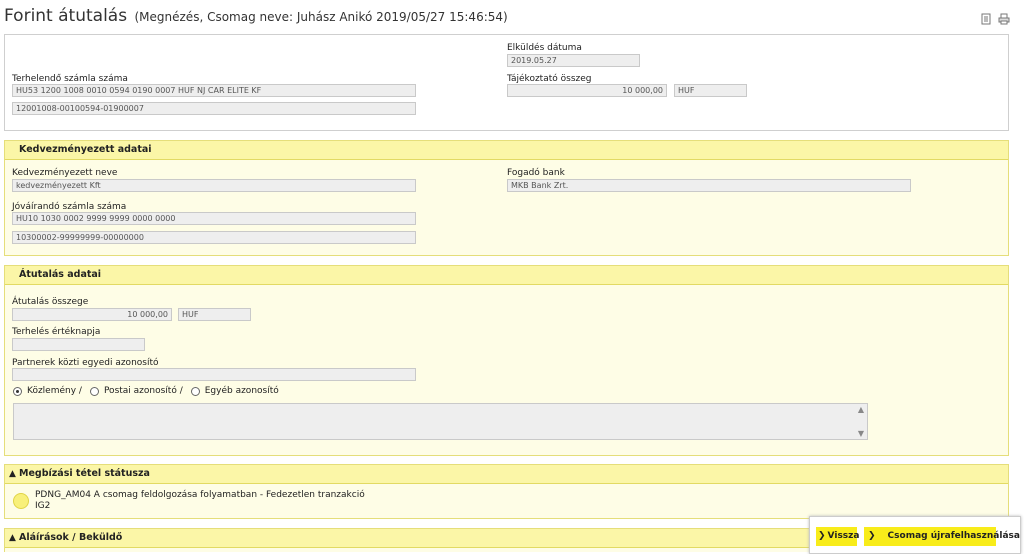 This screenshot has width=1024, height=554. Describe the element at coordinates (843, 536) in the screenshot. I see `back-button-label: Vissza` at that location.